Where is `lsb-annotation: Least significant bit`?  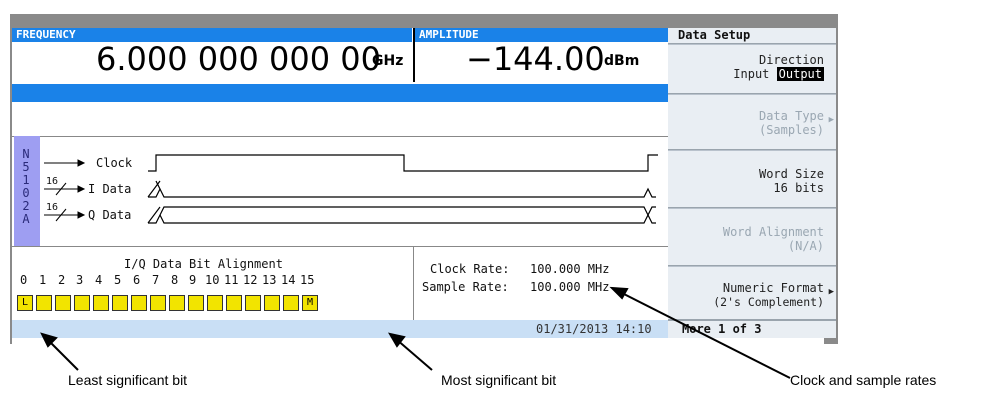 lsb-annotation: Least significant bit is located at coordinates (128, 380).